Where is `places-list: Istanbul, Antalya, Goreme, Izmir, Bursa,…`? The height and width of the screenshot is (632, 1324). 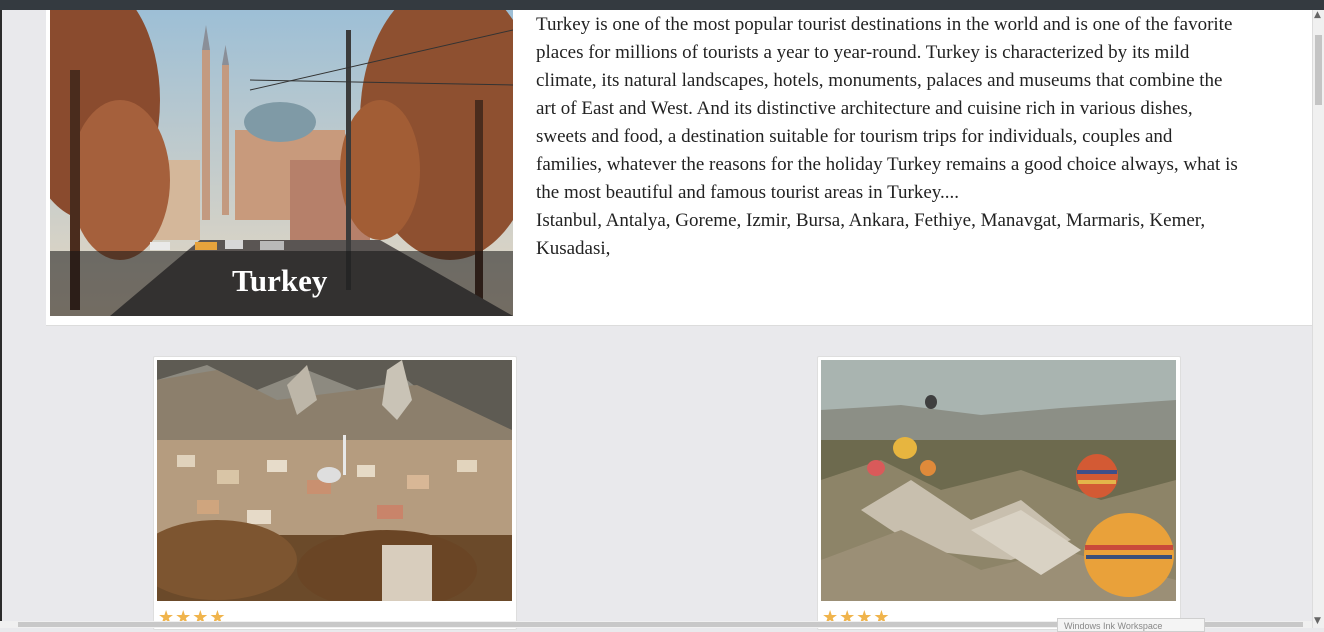 places-list: Istanbul, Antalya, Goreme, Izmir, Bursa,… is located at coordinates (871, 234).